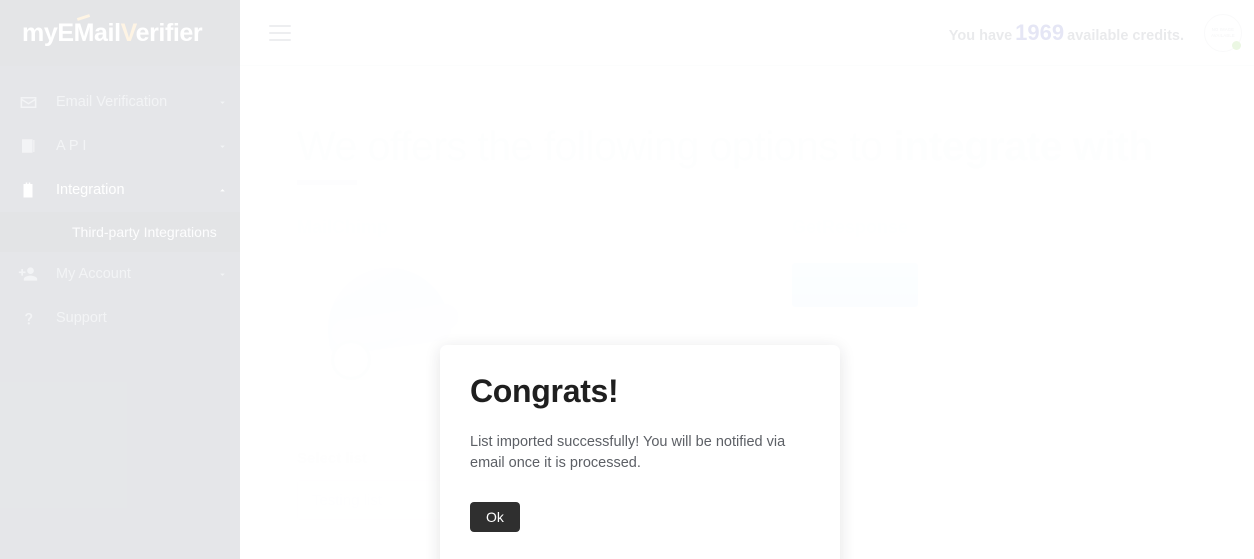 Image resolution: width=1254 pixels, height=559 pixels. Describe the element at coordinates (495, 517) in the screenshot. I see `ok-button: Ok` at that location.